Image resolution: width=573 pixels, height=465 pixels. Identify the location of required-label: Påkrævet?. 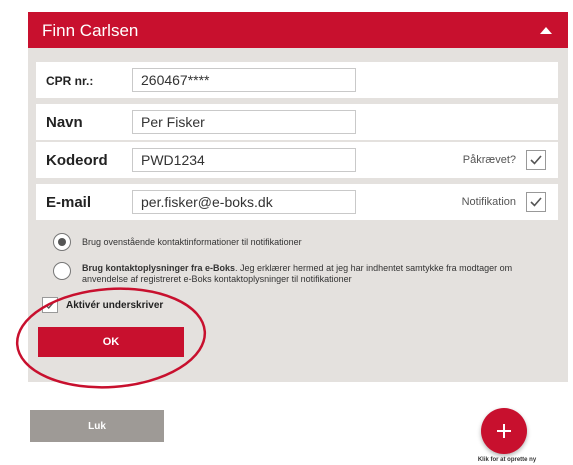
(489, 160).